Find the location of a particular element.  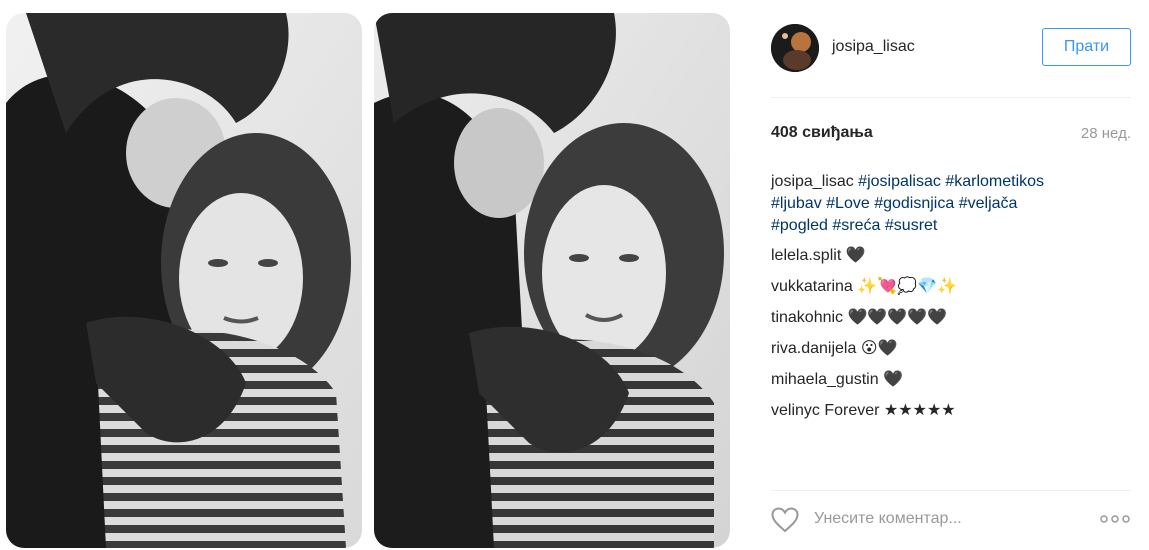

hashtag-link: #susret is located at coordinates (911, 225).